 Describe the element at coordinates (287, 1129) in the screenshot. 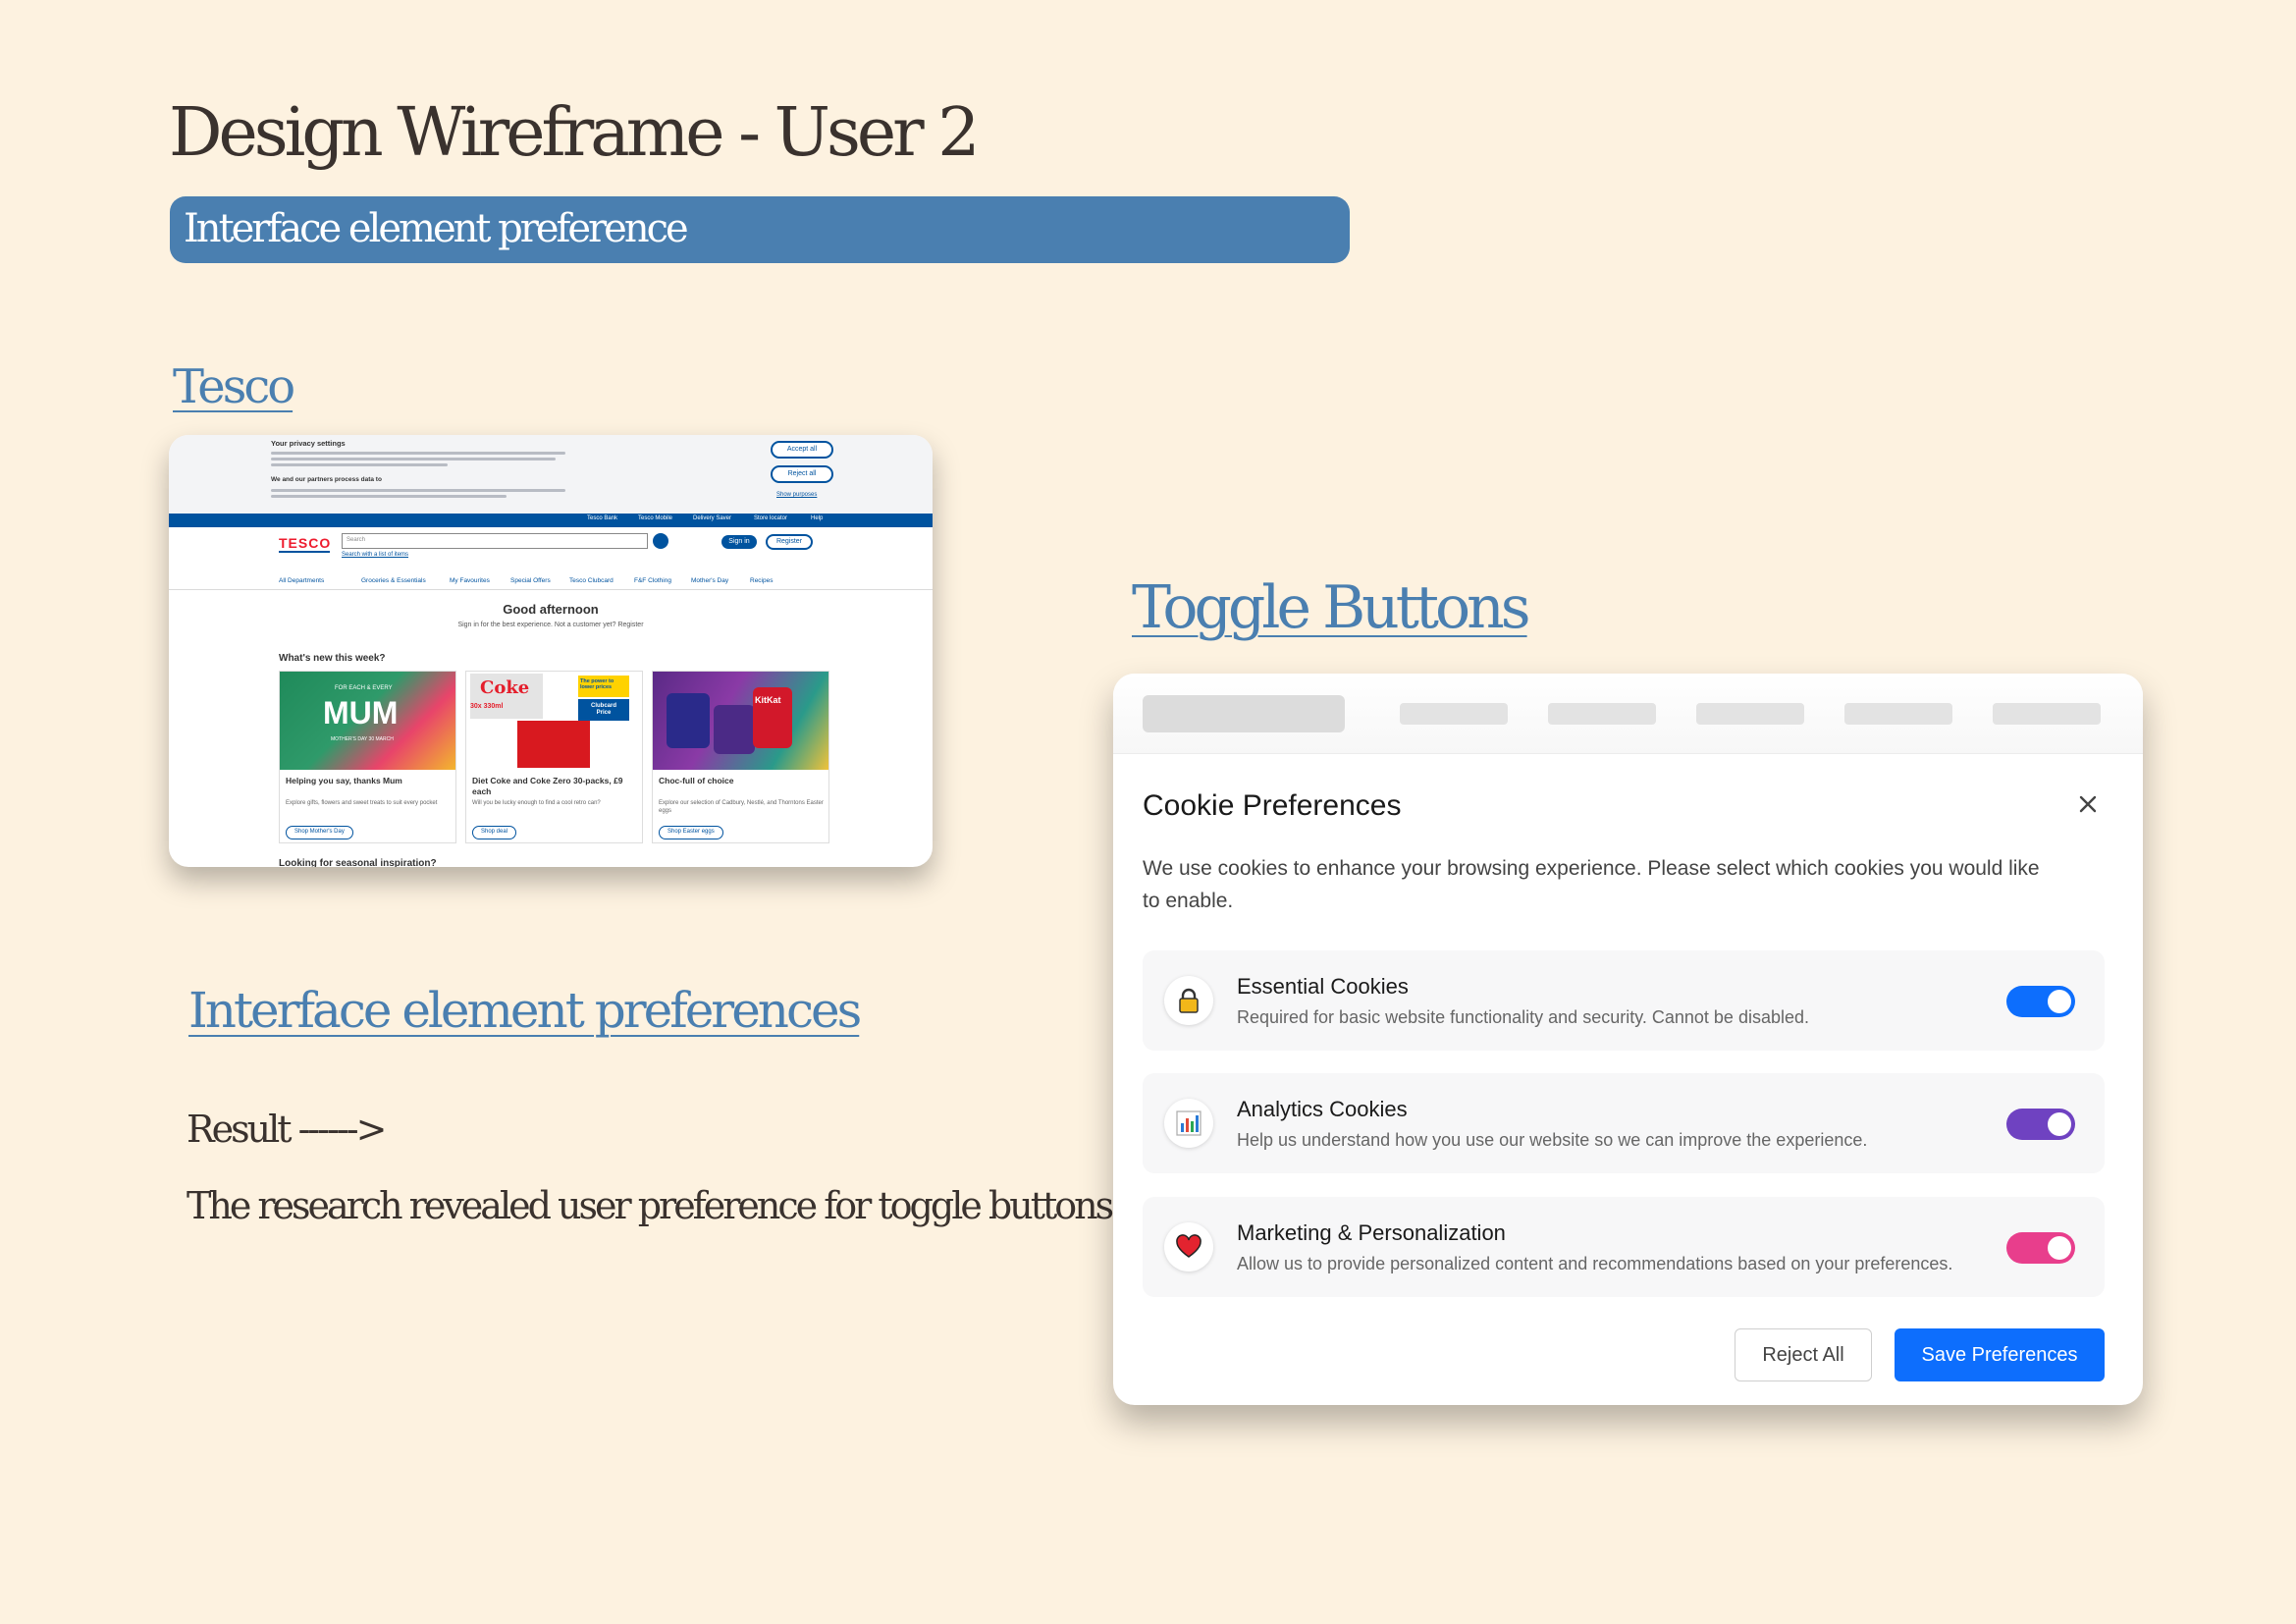

I see `result-text: Result ------>` at that location.